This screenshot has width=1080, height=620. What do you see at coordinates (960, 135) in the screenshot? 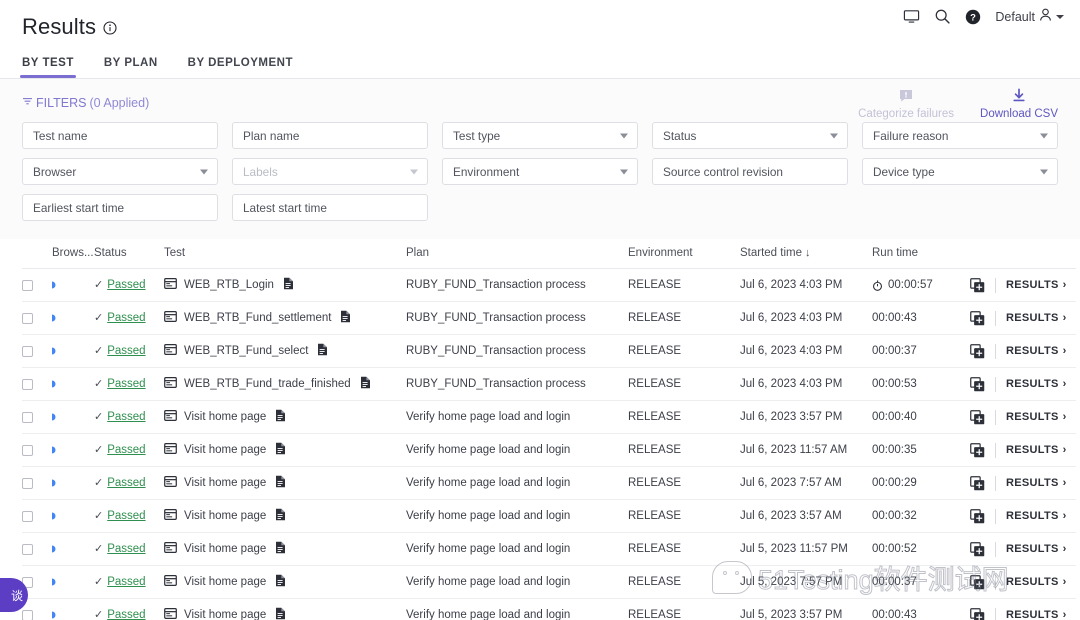
I see `filter-failure-reason: Failure reason` at bounding box center [960, 135].